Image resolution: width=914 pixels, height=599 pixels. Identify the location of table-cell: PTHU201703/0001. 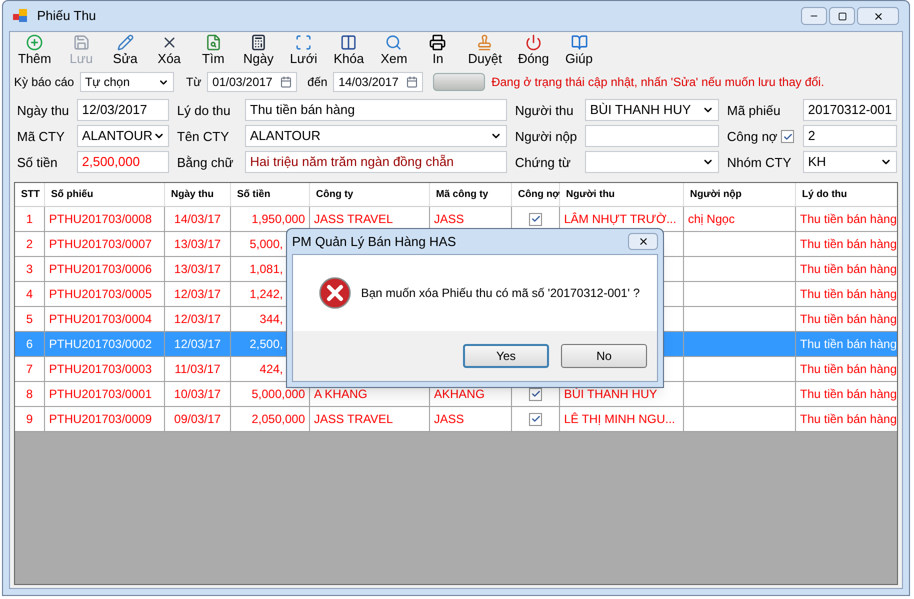
(105, 394).